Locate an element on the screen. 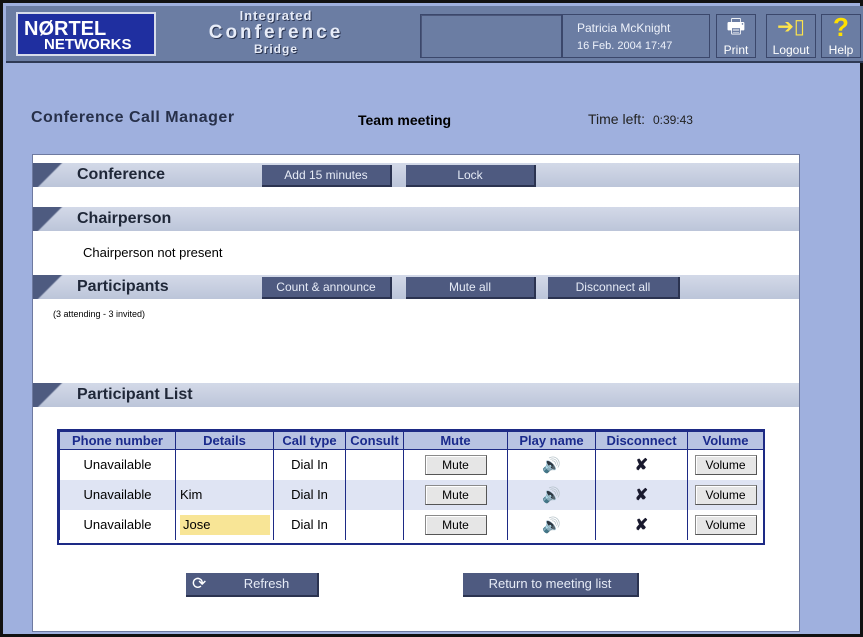 Image resolution: width=863 pixels, height=637 pixels. product-name: Integrated Conference Bridge is located at coordinates (276, 32).